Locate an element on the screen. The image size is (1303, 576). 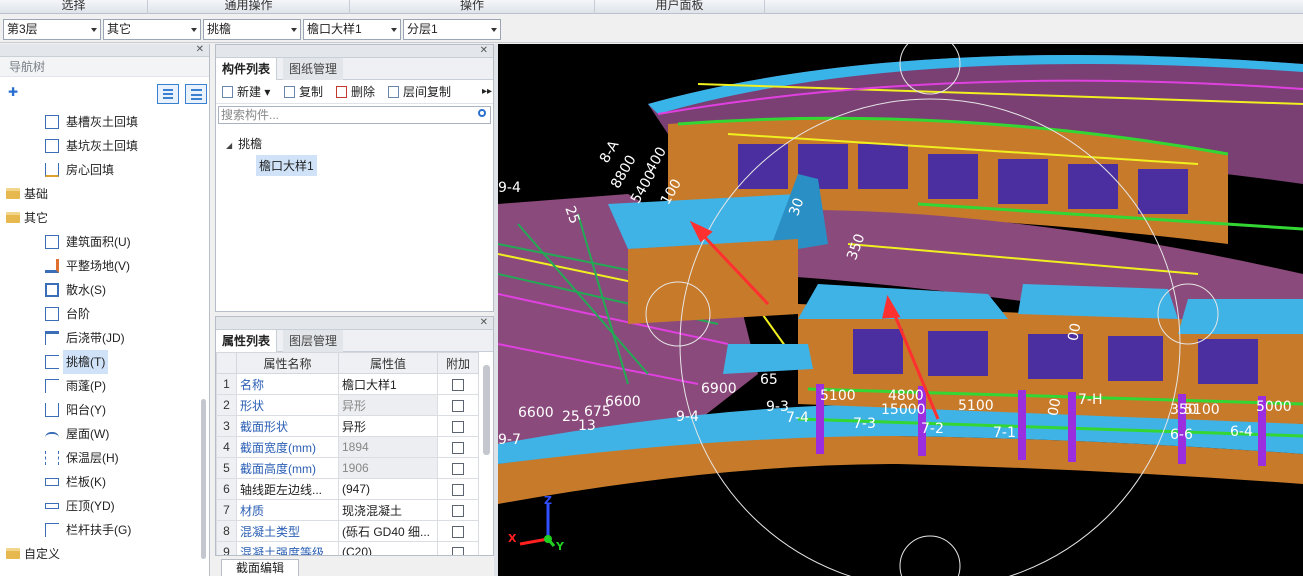
nav-item-building-area: 建筑面积(U) is located at coordinates (99, 242).